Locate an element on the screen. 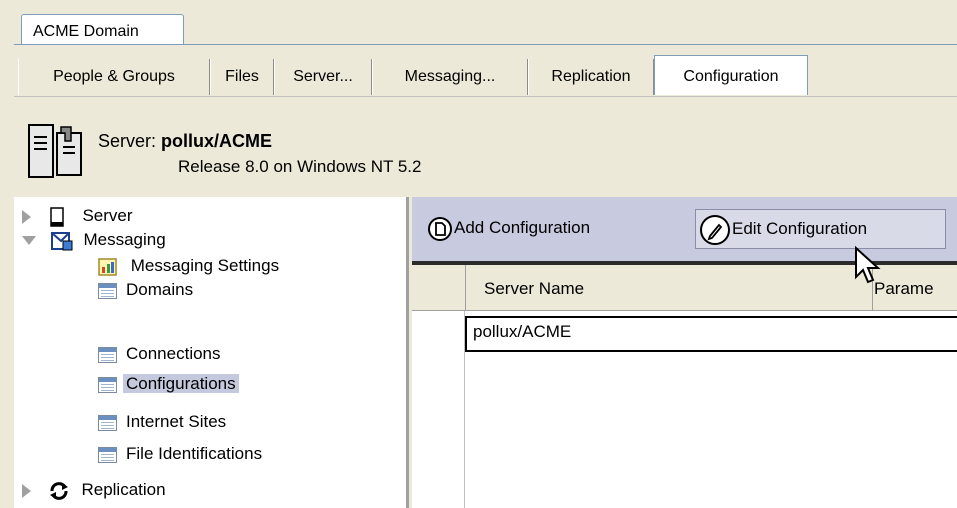 Image resolution: width=957 pixels, height=508 pixels. tree-item-messaging-settings: Messaging Settings is located at coordinates (190, 266).